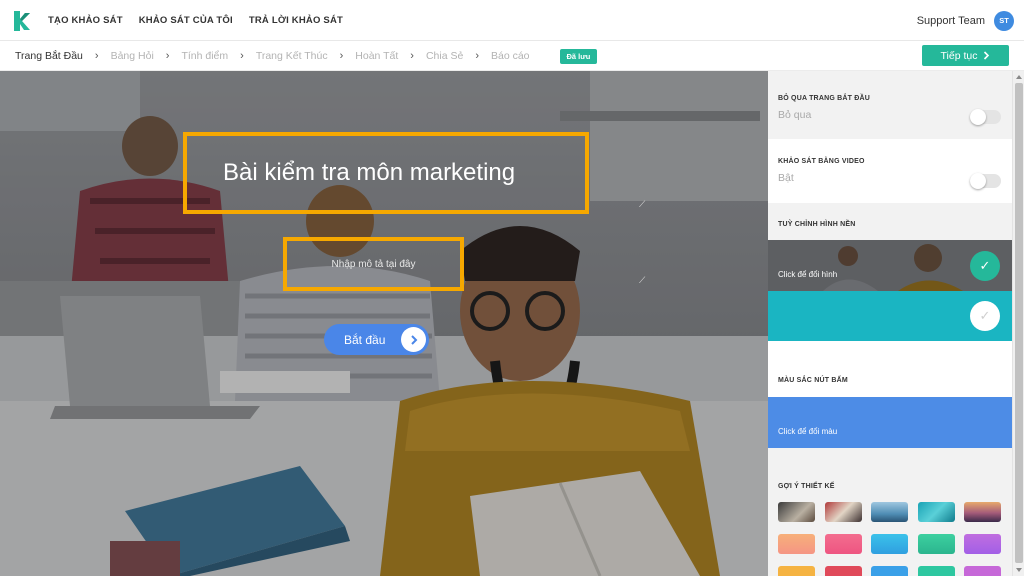 The height and width of the screenshot is (576, 1024). Describe the element at coordinates (296, 20) in the screenshot. I see `nav-answer-surveys: TRẢ LỜI KHẢO SÁT` at that location.